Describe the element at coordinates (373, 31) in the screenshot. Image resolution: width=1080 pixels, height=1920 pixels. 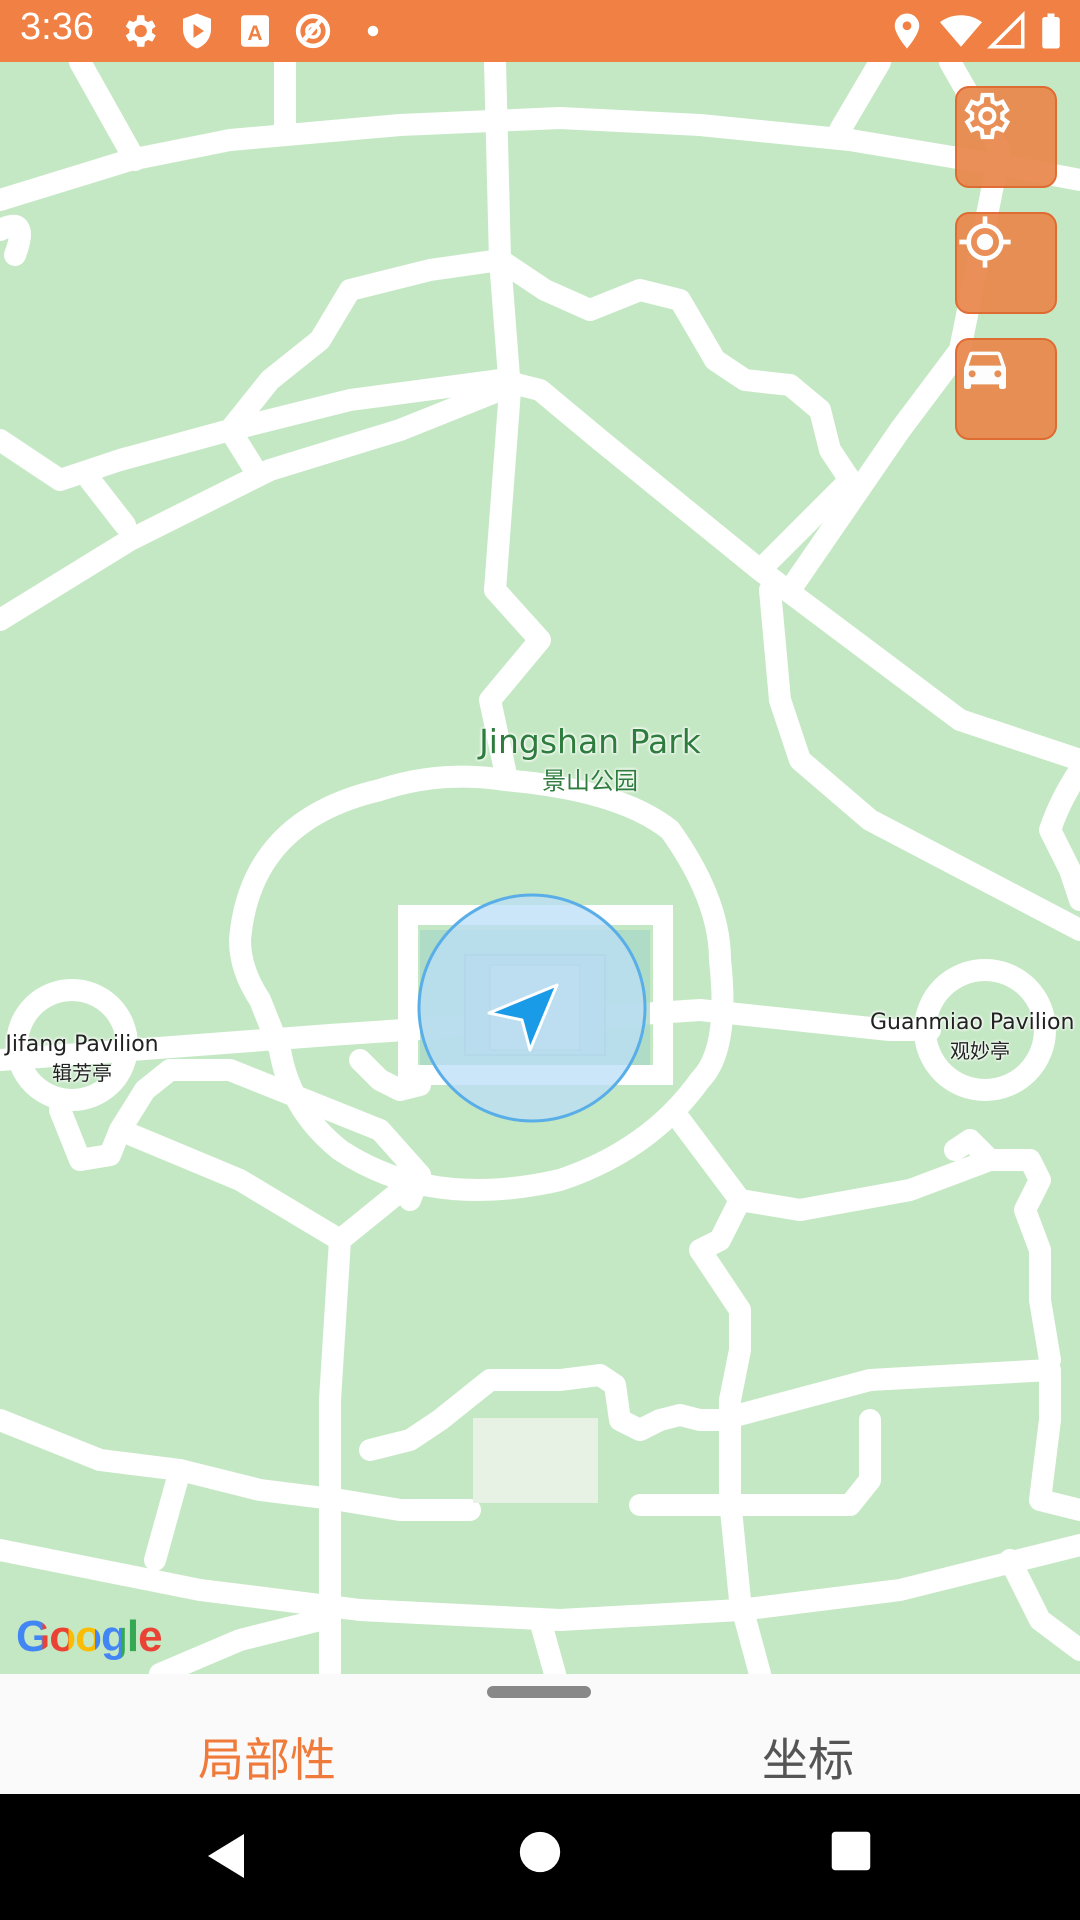
I see `dot-icon` at that location.